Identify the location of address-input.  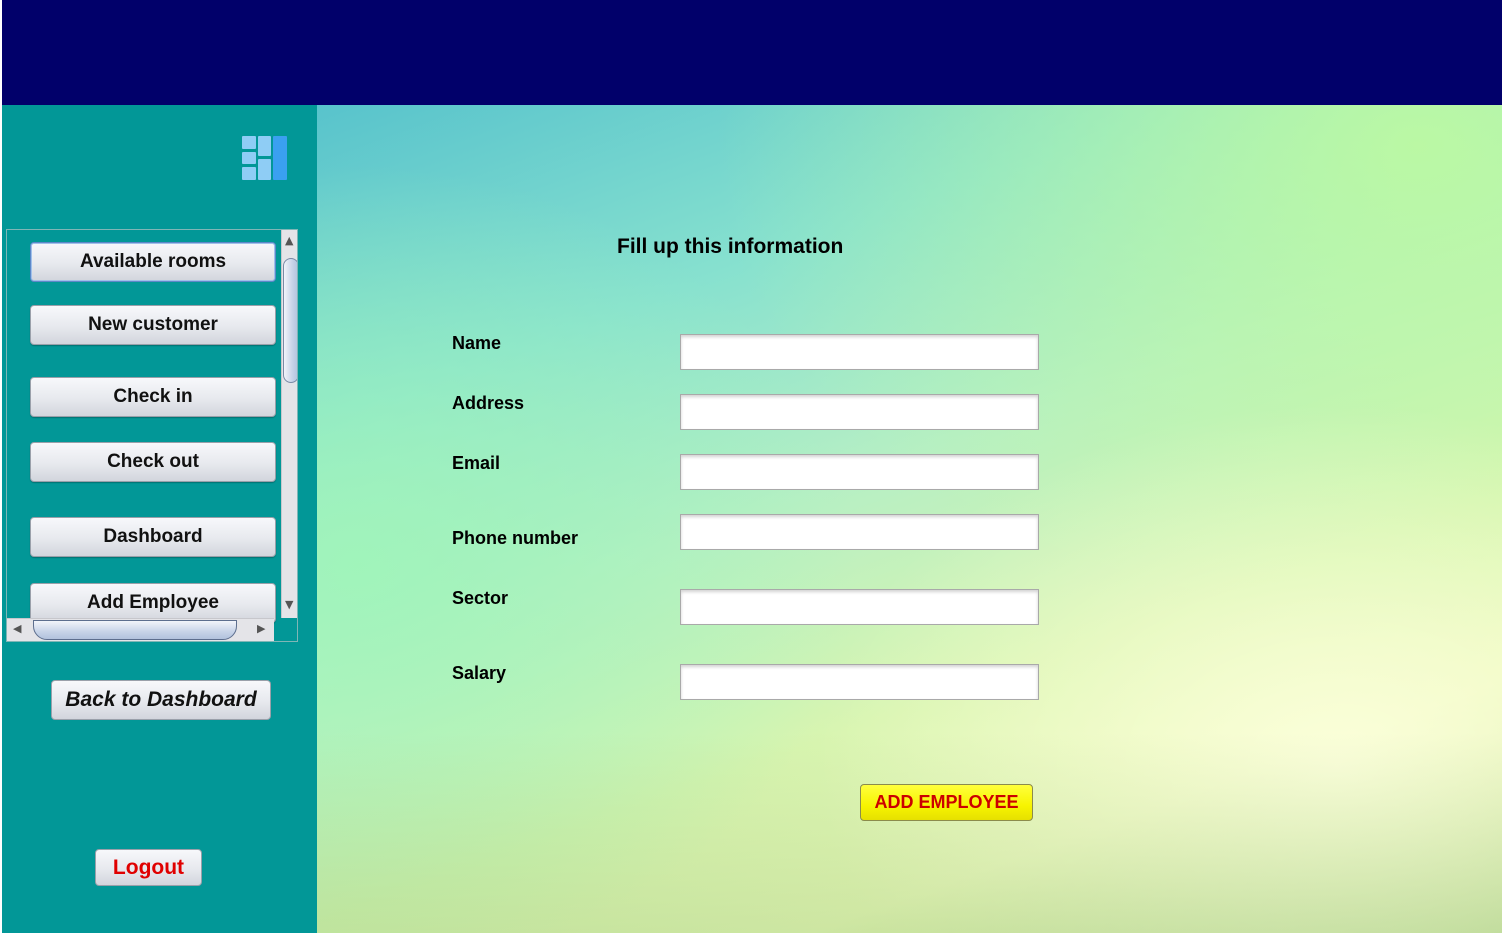
(859, 412).